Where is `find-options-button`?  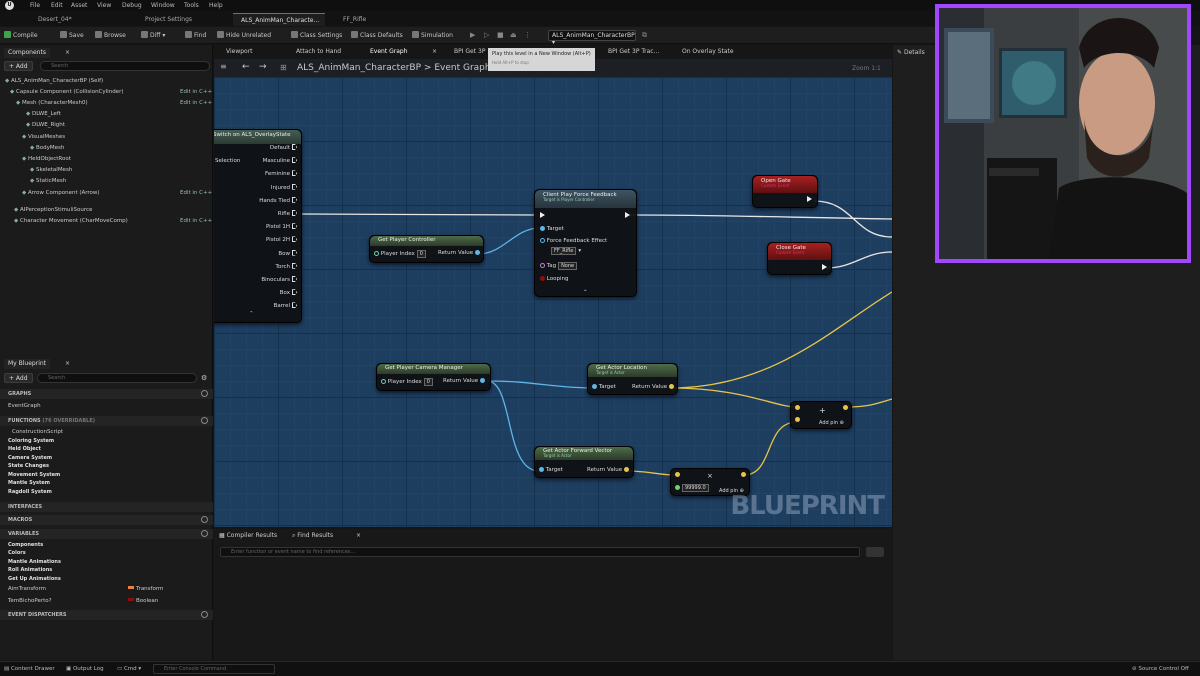 find-options-button is located at coordinates (875, 552).